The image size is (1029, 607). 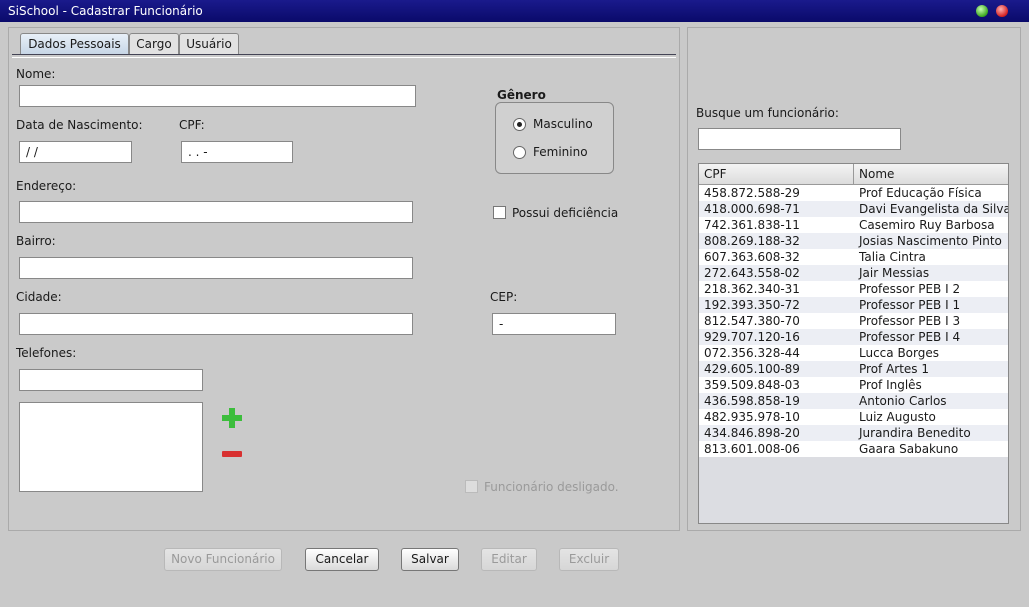 What do you see at coordinates (752, 193) in the screenshot?
I see `cpf-cell: 458.872.588-29` at bounding box center [752, 193].